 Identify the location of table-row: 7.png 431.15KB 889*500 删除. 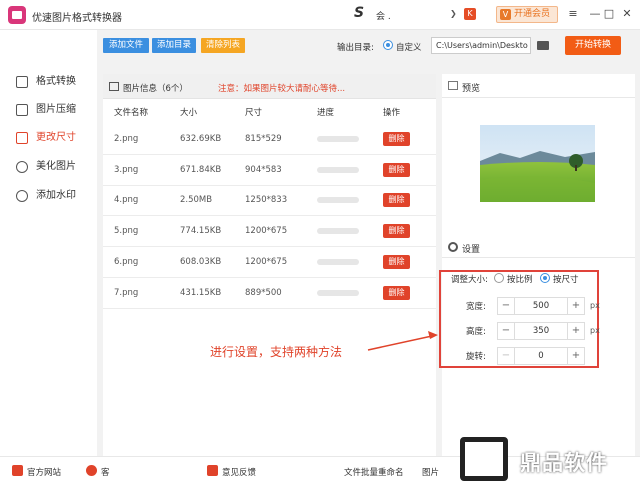
(269, 293).